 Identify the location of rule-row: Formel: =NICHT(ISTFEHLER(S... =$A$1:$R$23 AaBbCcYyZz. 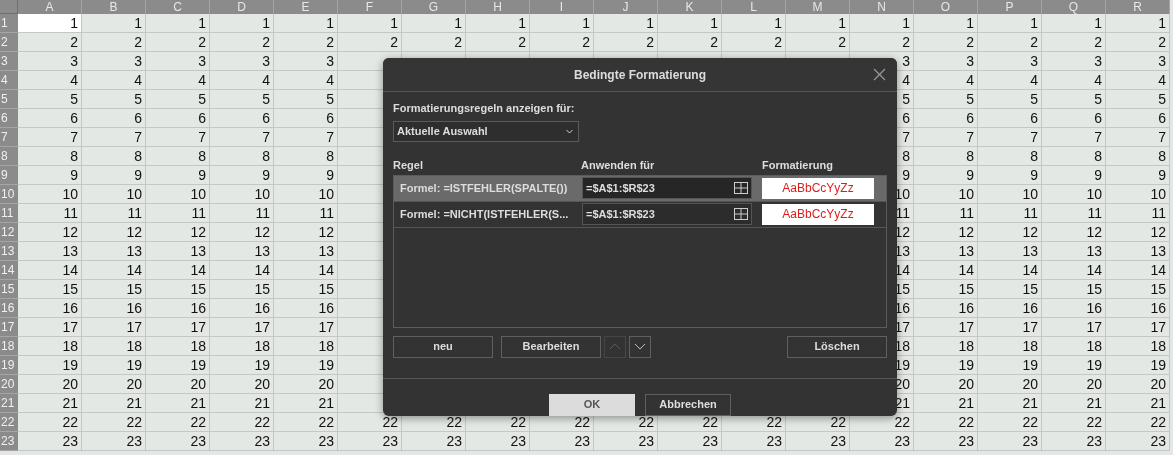
(640, 214).